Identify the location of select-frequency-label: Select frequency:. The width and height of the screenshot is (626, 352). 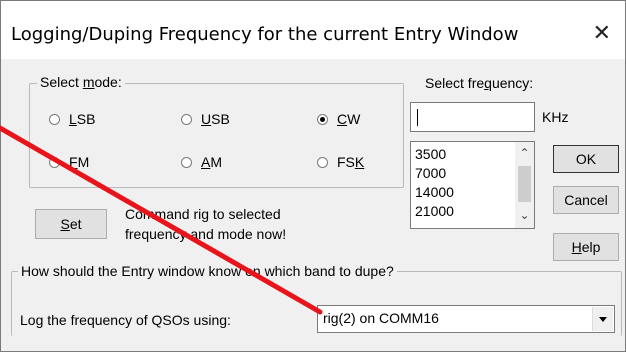
(479, 83).